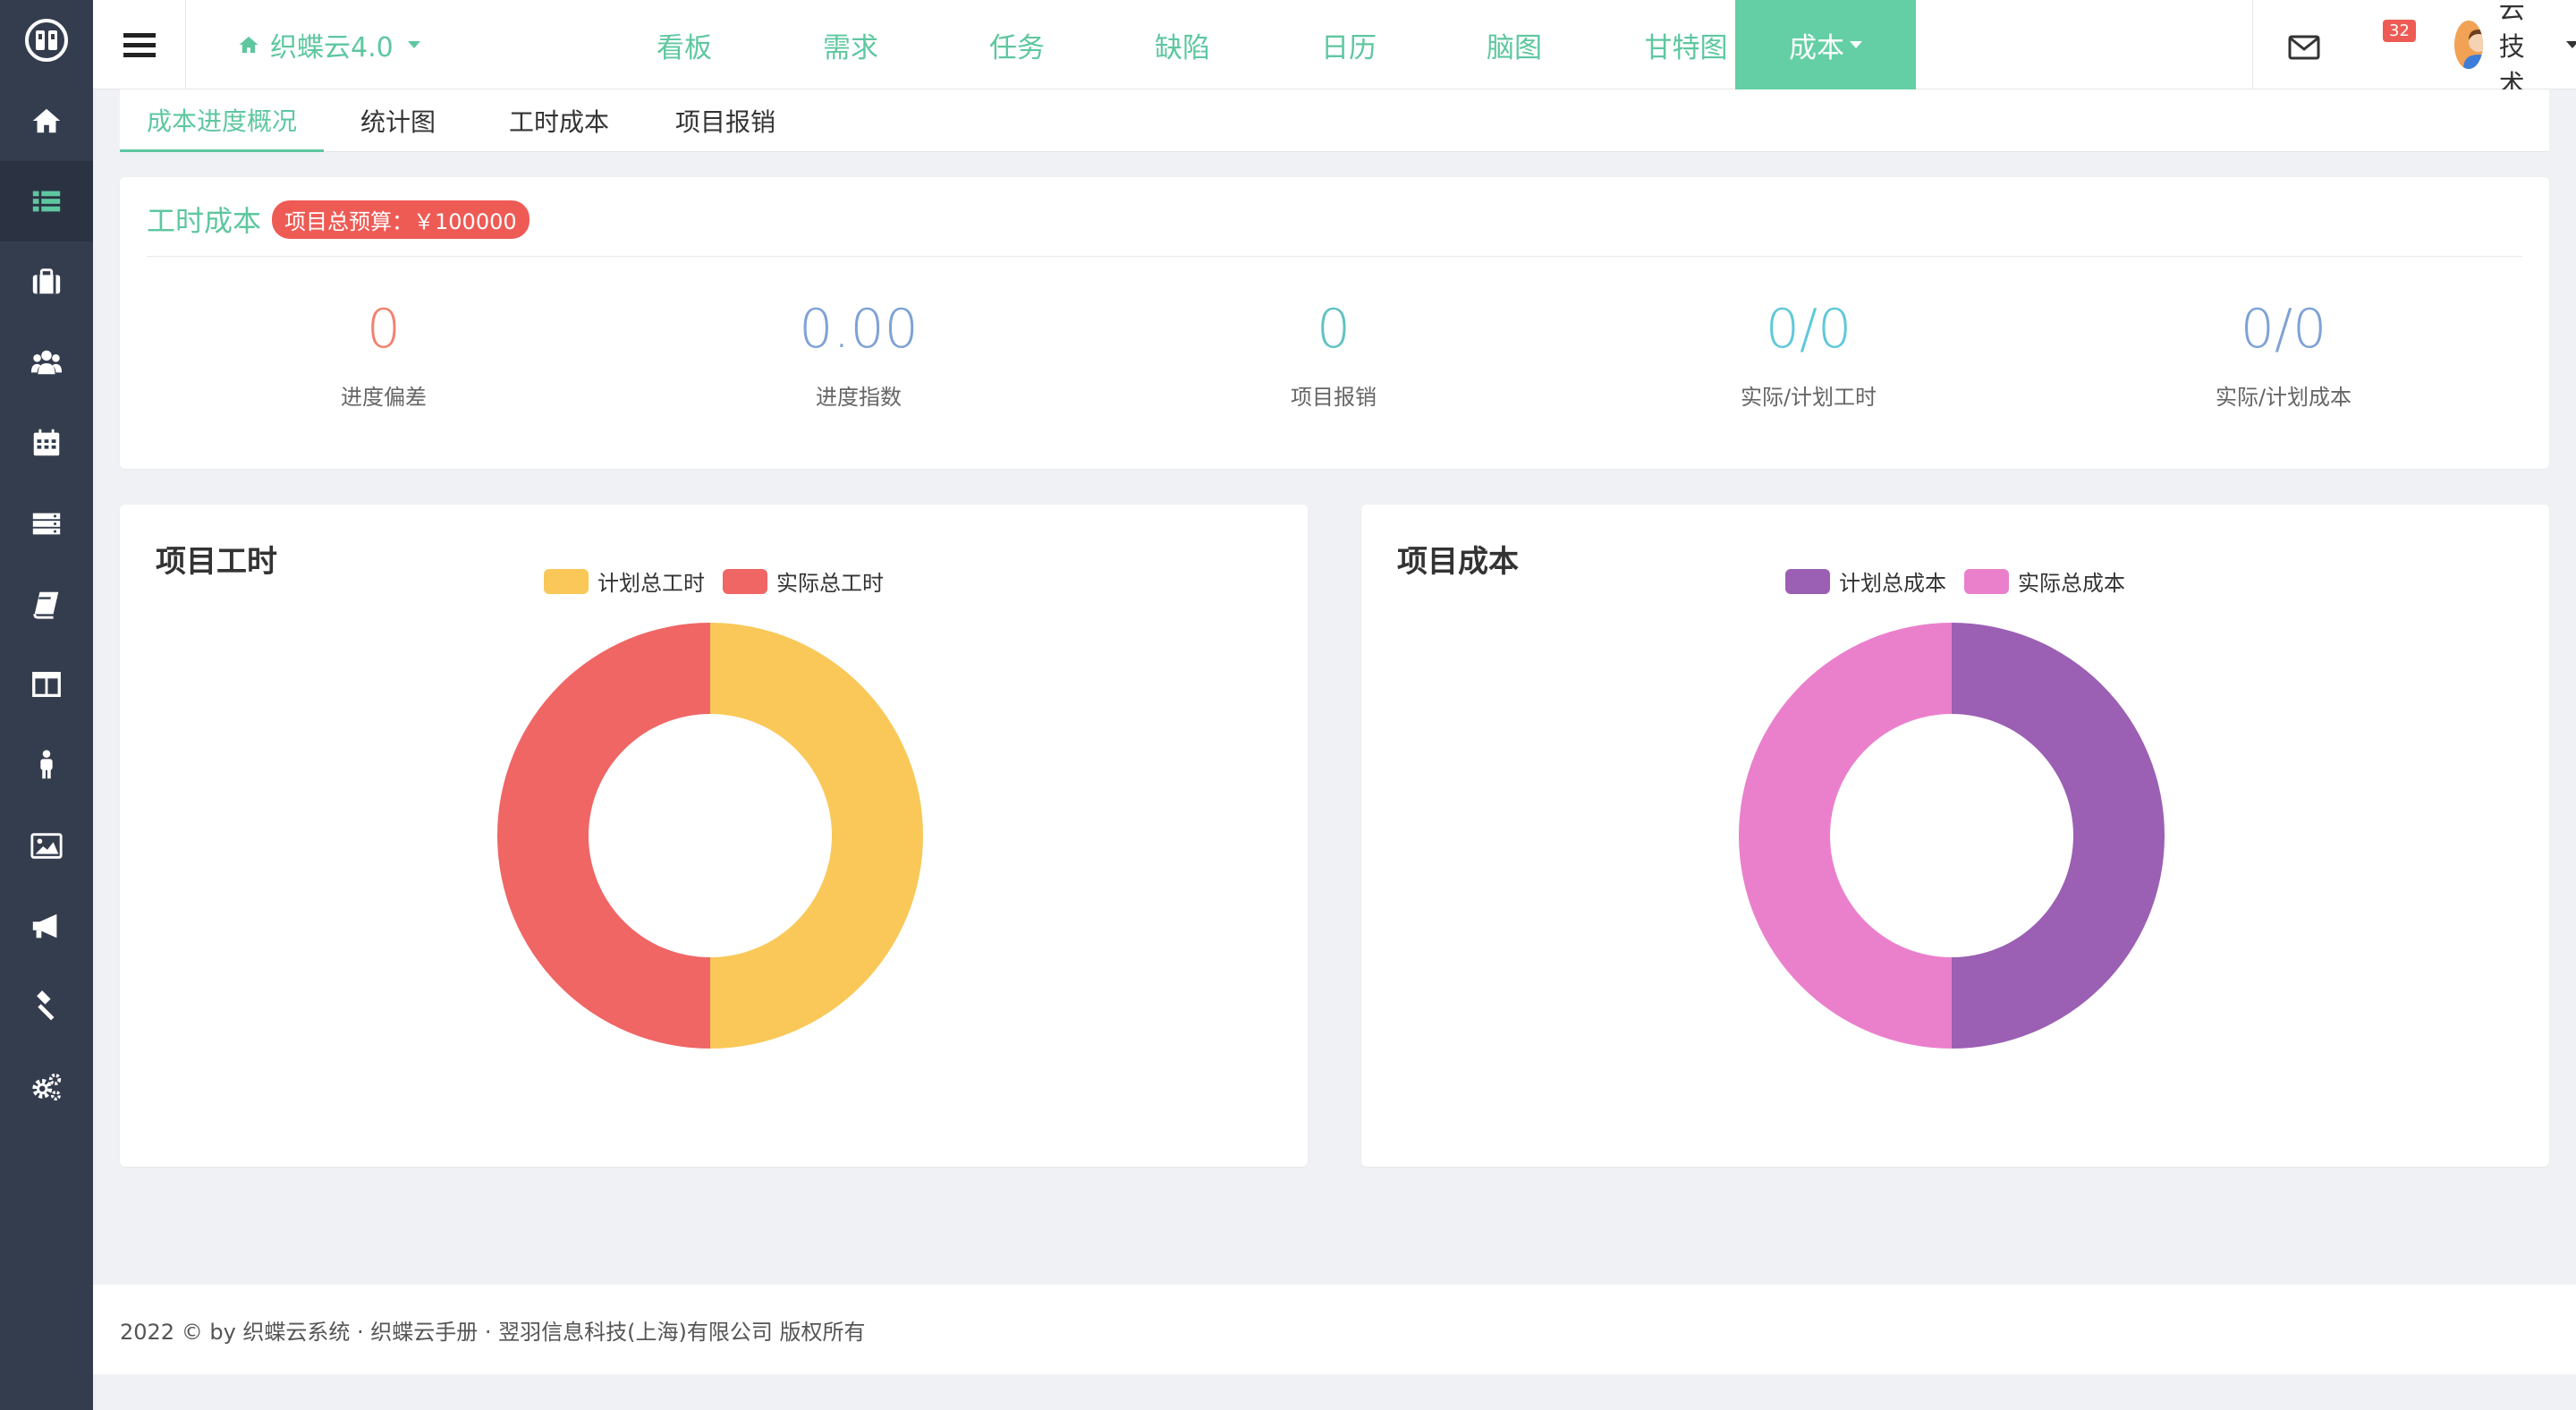 Image resolution: width=2576 pixels, height=1410 pixels. I want to click on sidebar-item-calendar, so click(46, 443).